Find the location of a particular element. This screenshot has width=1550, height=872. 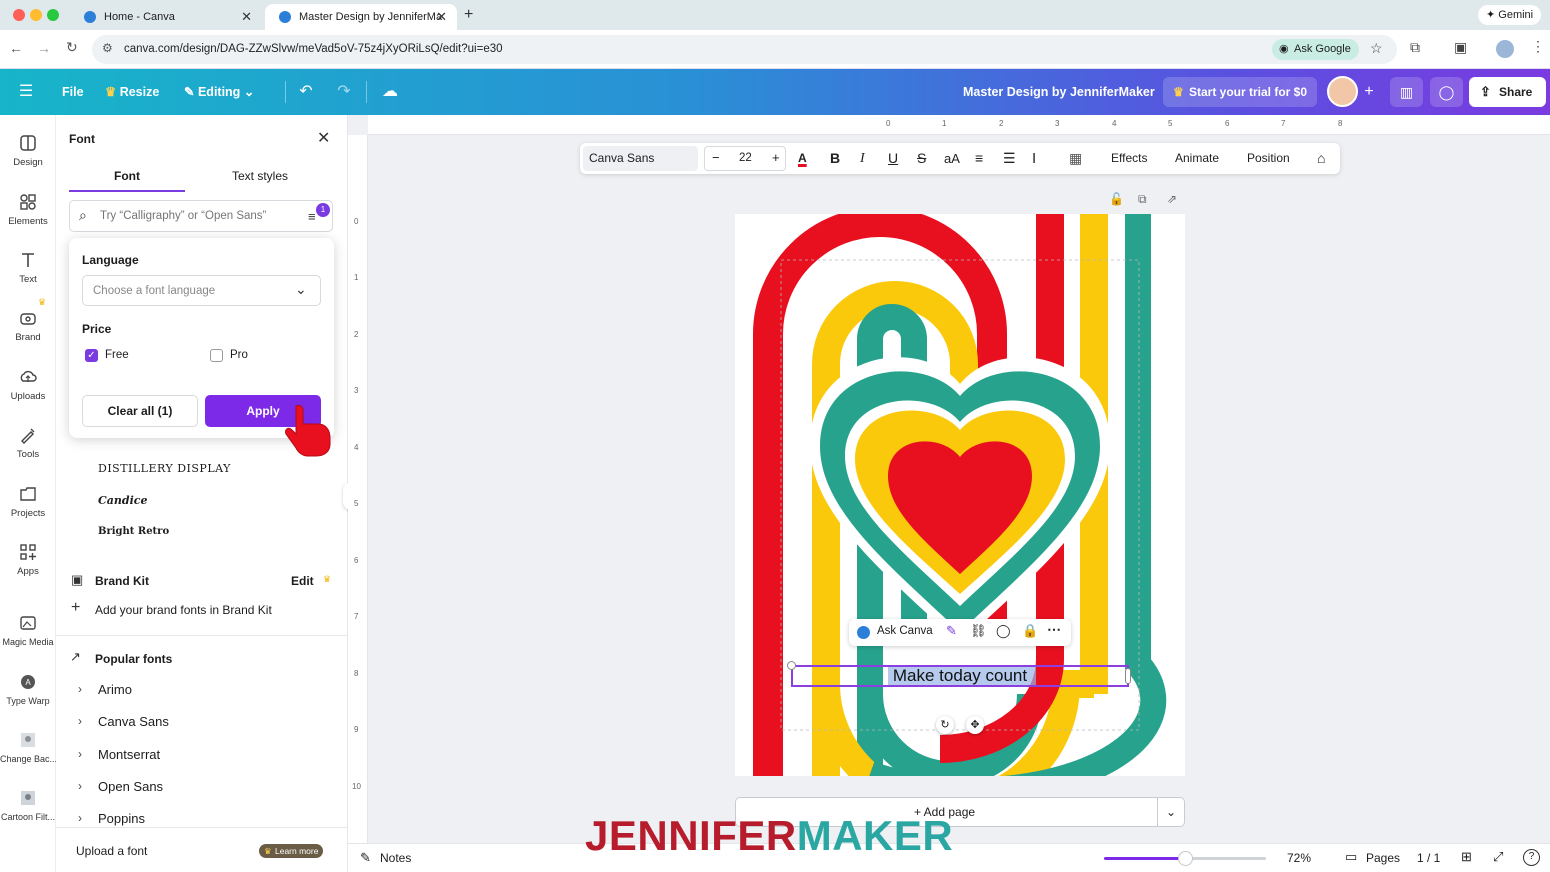

rail-item-brand: ♛ Brand is located at coordinates (28, 320).